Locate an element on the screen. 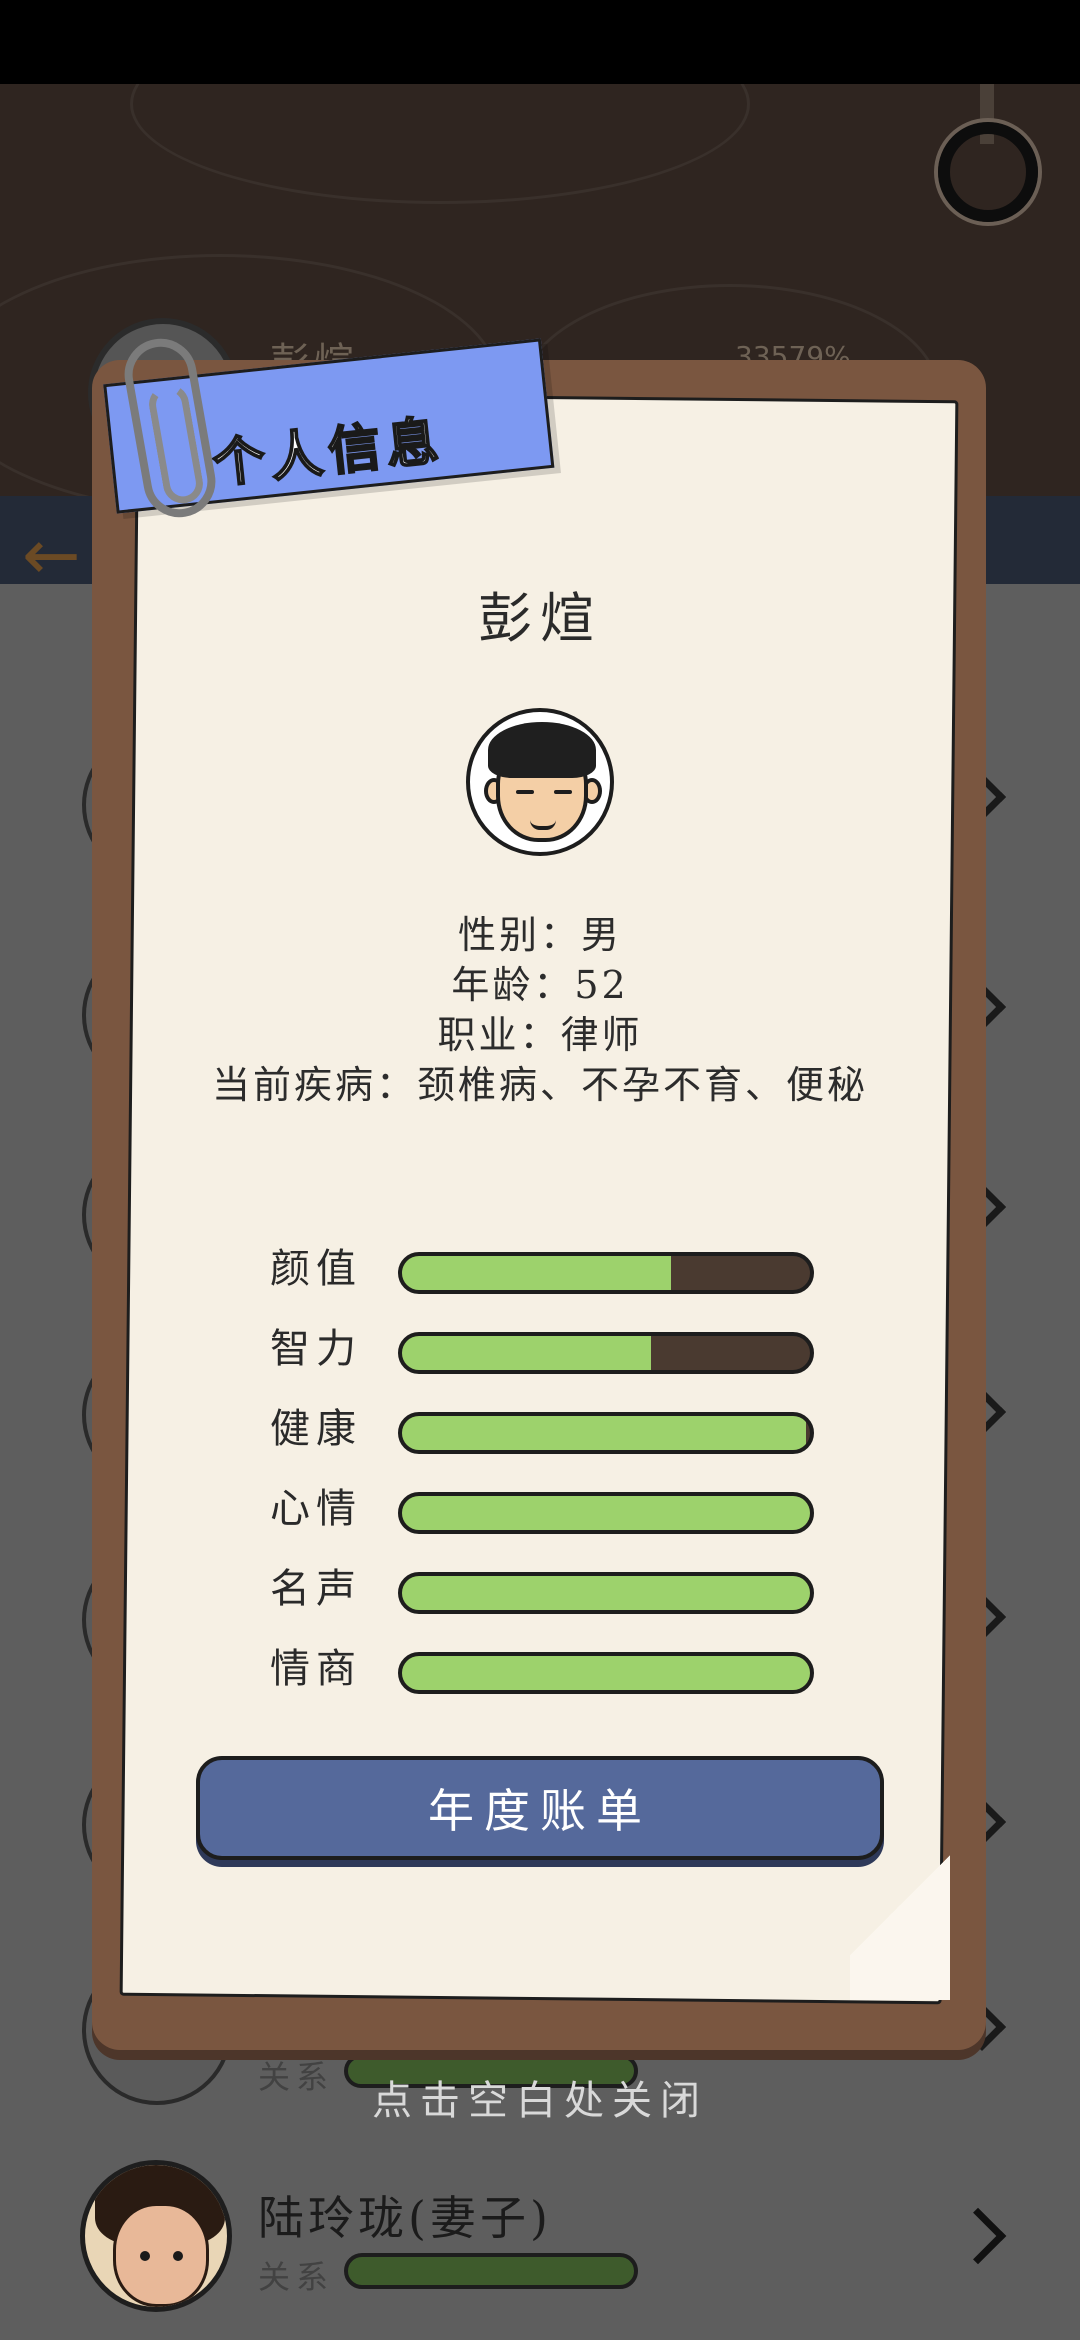 This screenshot has width=1080, height=2340. person-avatar is located at coordinates (540, 782).